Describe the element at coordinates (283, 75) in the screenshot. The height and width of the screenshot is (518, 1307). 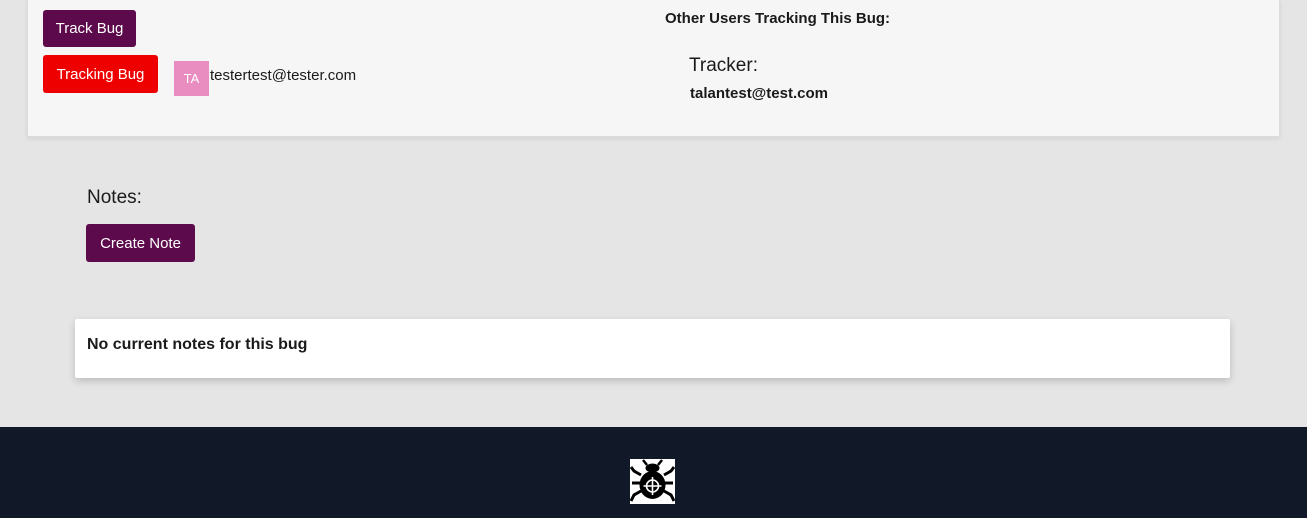
I see `current-user-email: testertest@tester.com` at that location.